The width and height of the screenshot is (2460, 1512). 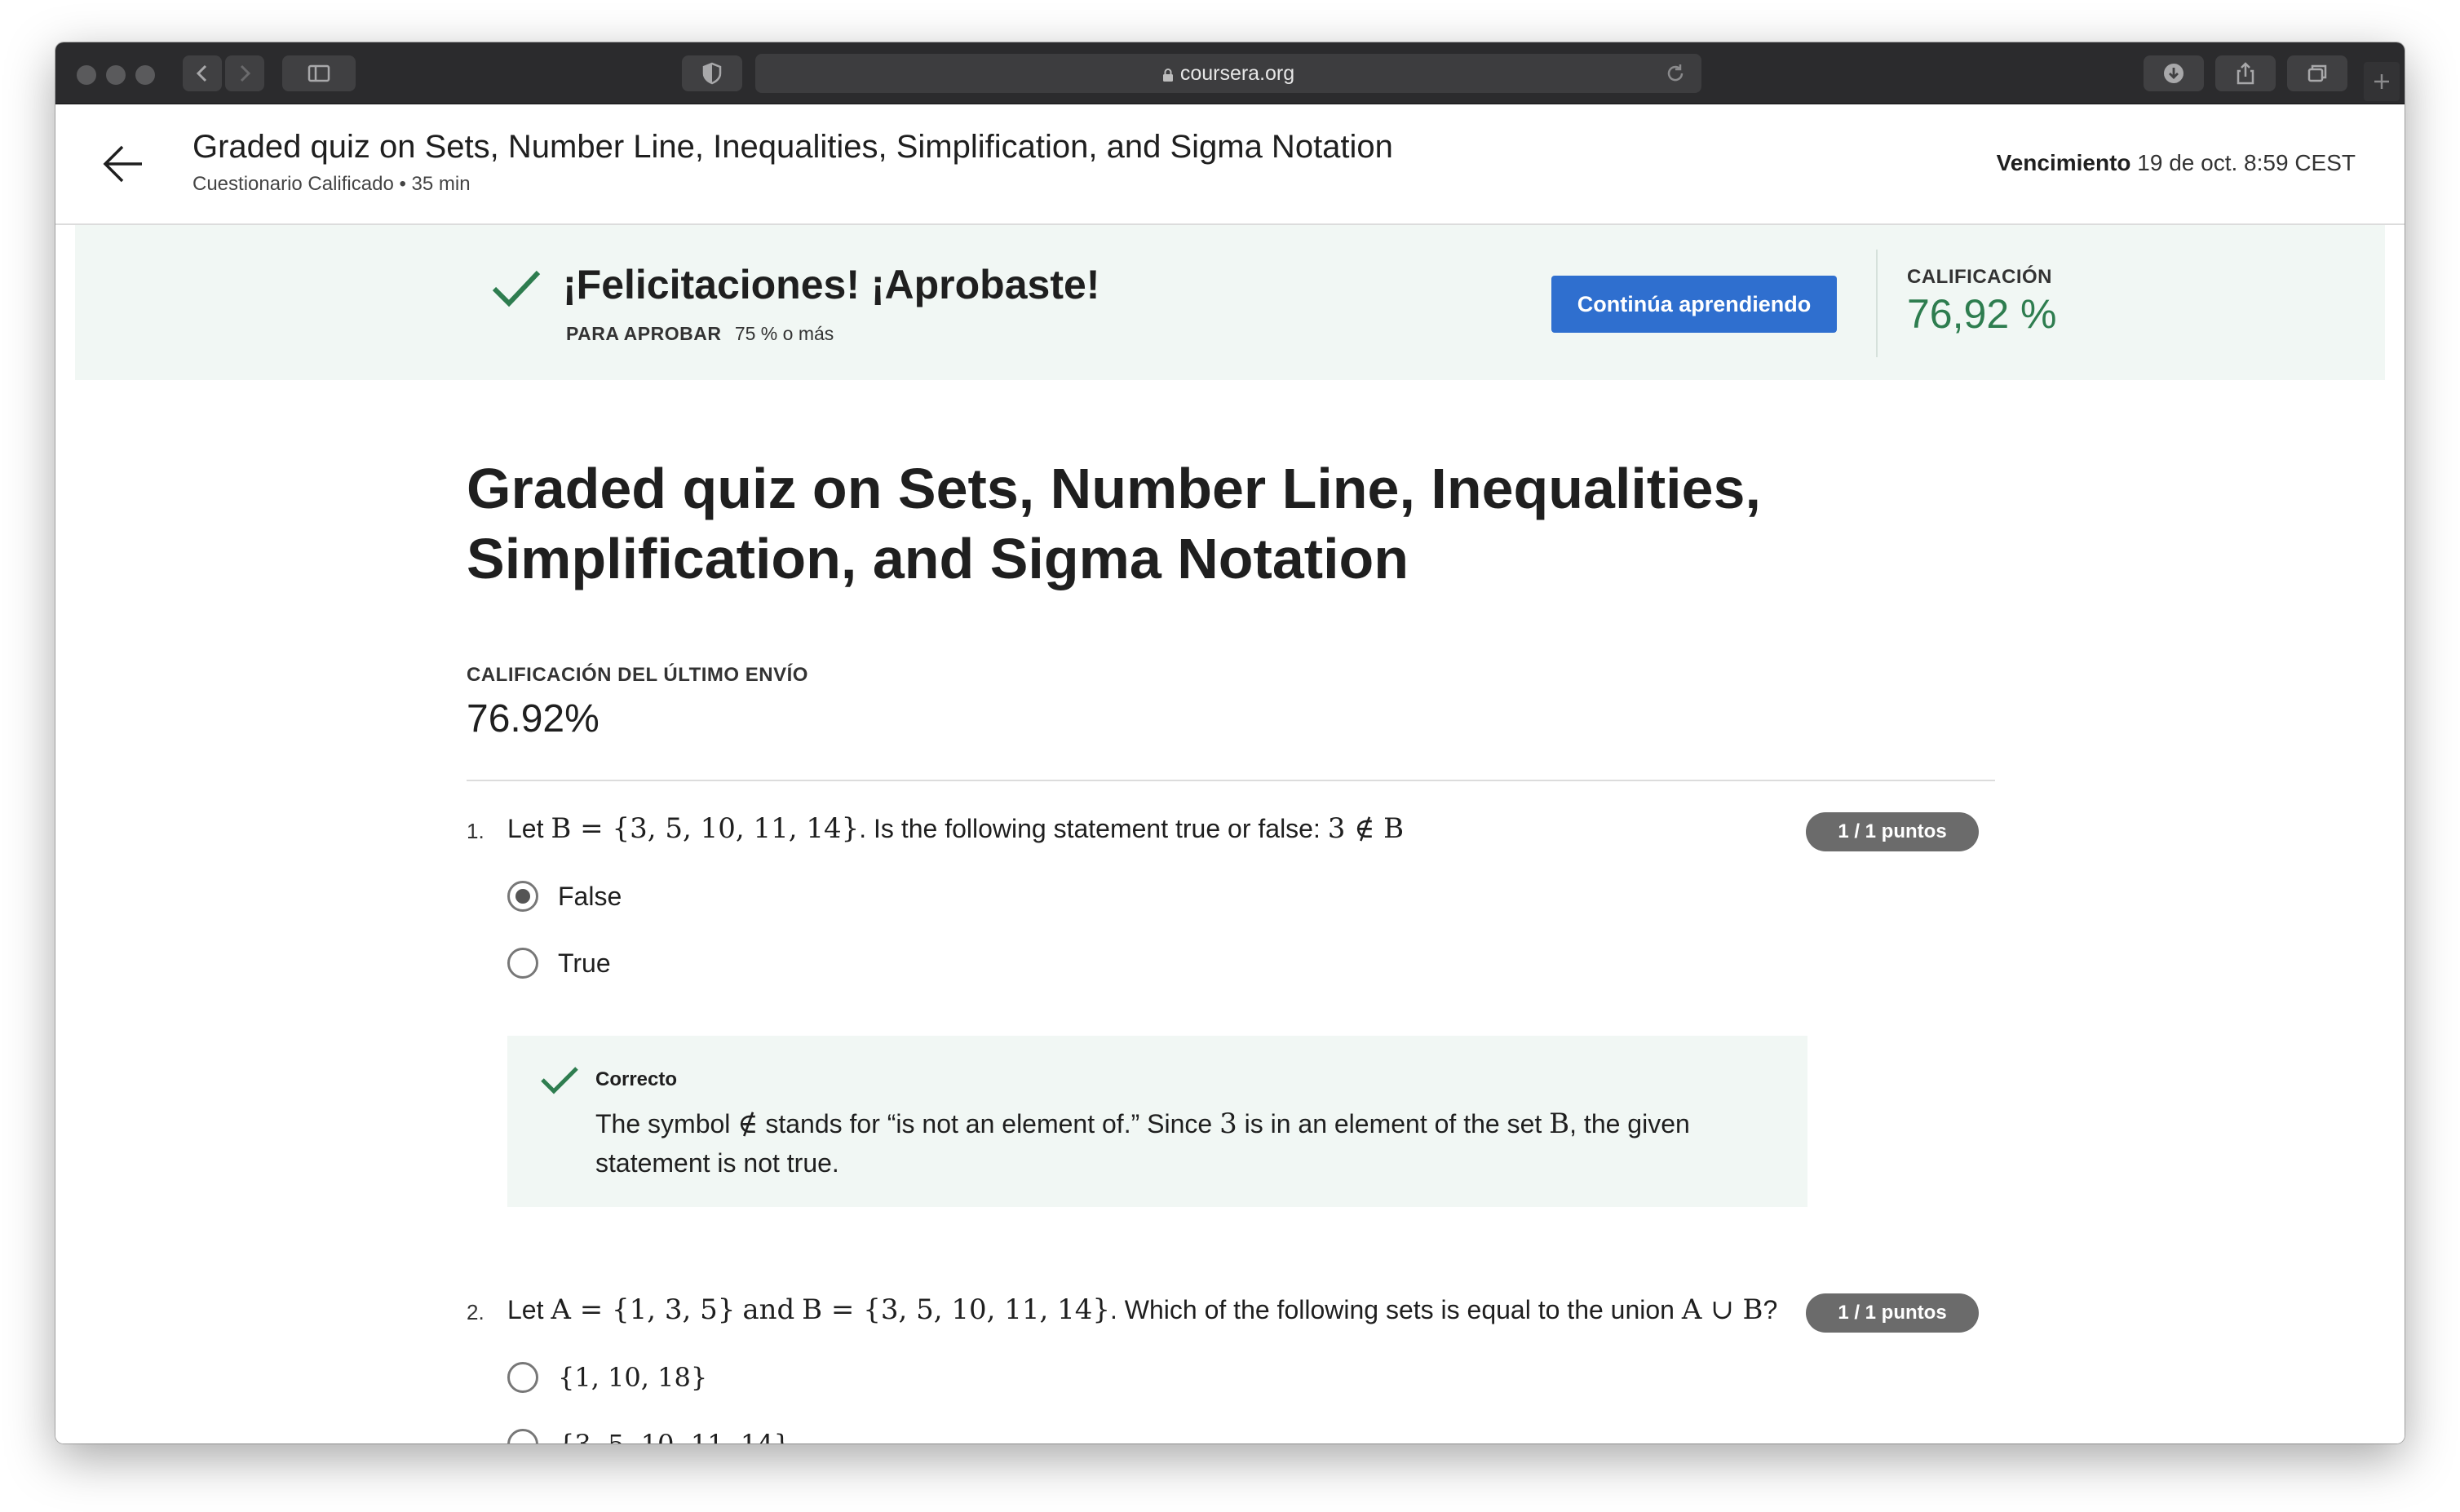 What do you see at coordinates (638, 675) in the screenshot?
I see `last-submission-label: CALIFICACIÓN DEL ÚLTIMO ENVÍO` at bounding box center [638, 675].